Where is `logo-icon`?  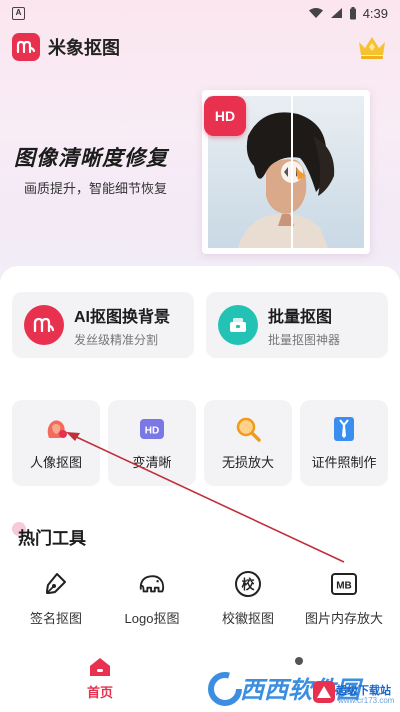 logo-icon is located at coordinates (26, 47).